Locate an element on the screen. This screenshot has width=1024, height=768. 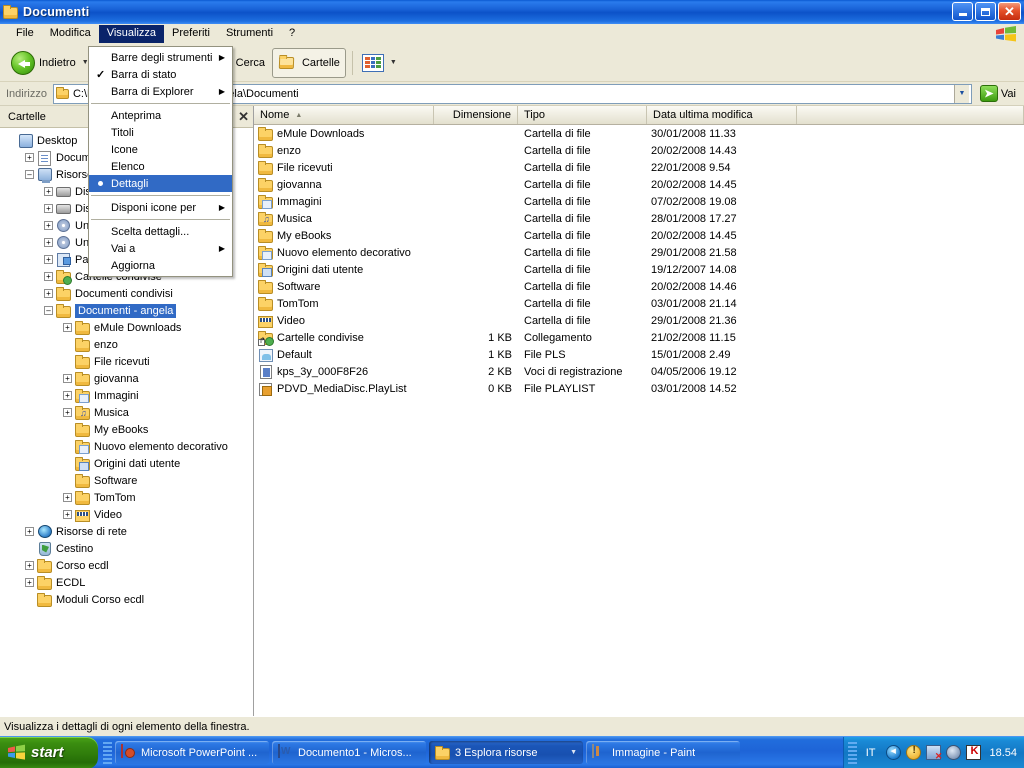
tree-item-nuovo-elemento-decorativo: Nuovo elemento decorativo is located at coordinates (126, 446).